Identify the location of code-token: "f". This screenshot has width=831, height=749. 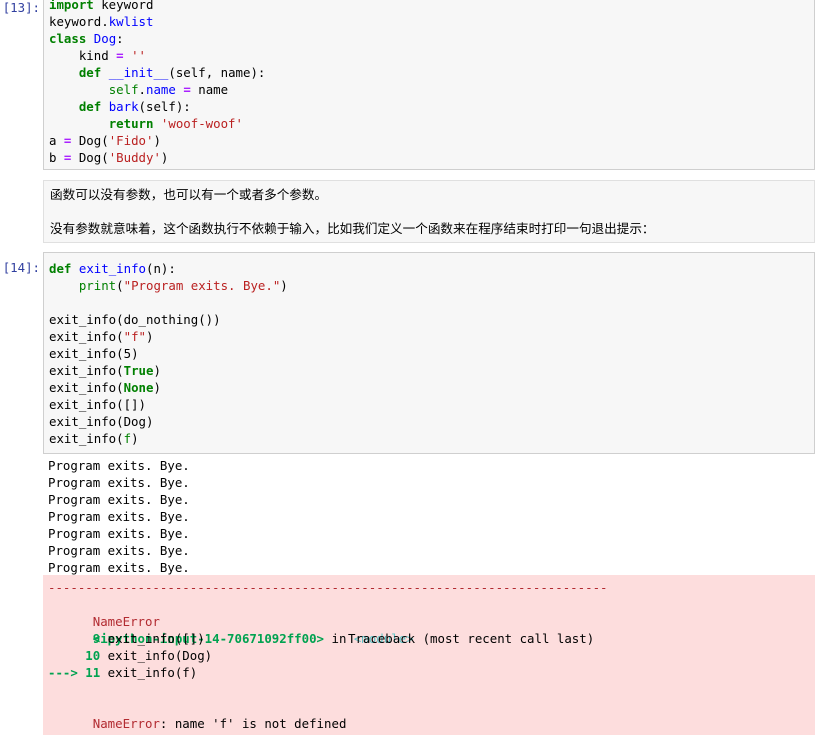
(134, 336).